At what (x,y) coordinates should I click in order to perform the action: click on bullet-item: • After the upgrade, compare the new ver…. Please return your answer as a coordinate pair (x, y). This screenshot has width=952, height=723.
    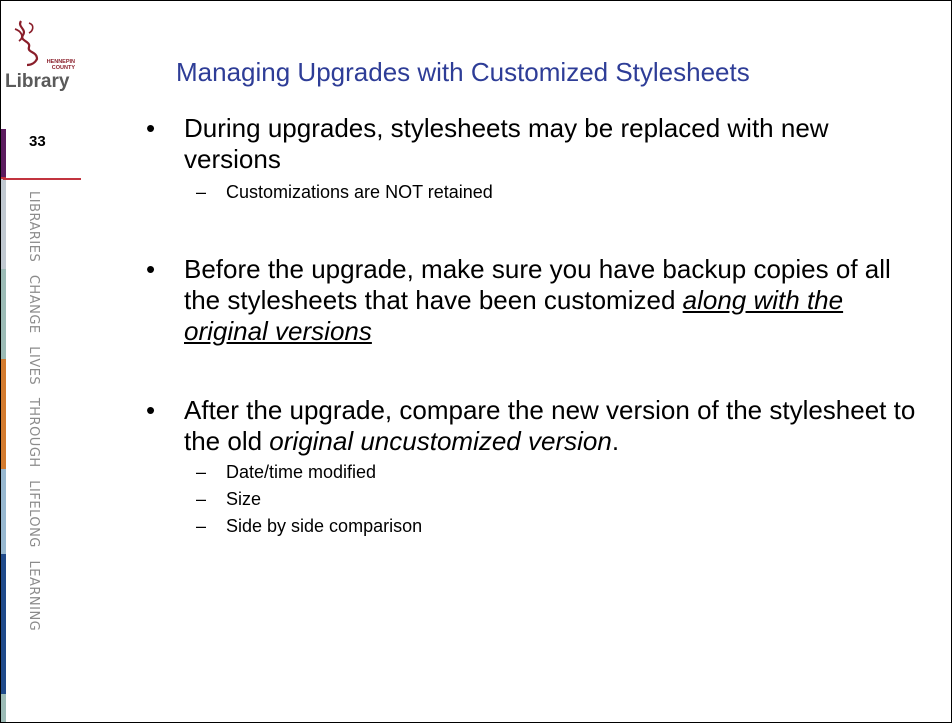
    Looking at the image, I should click on (536, 426).